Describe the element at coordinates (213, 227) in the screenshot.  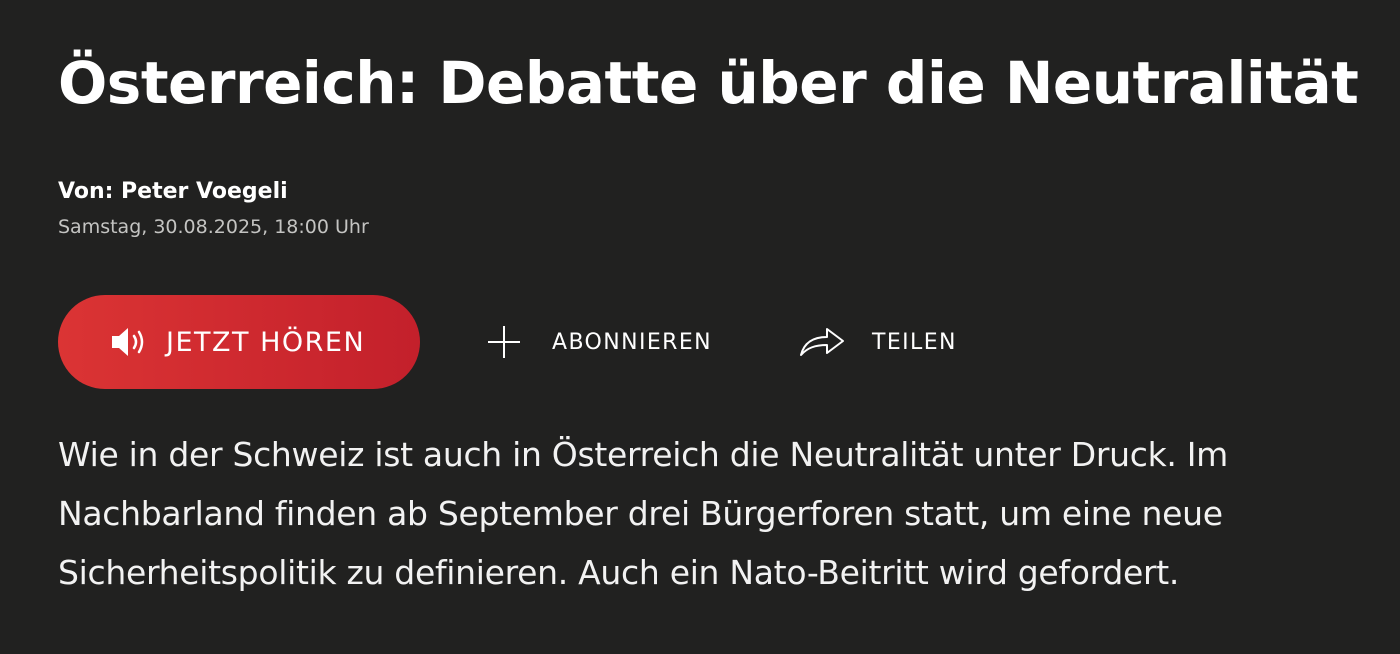
I see `article-date: Samstag, 30.08.2025, 18:00 Uhr` at that location.